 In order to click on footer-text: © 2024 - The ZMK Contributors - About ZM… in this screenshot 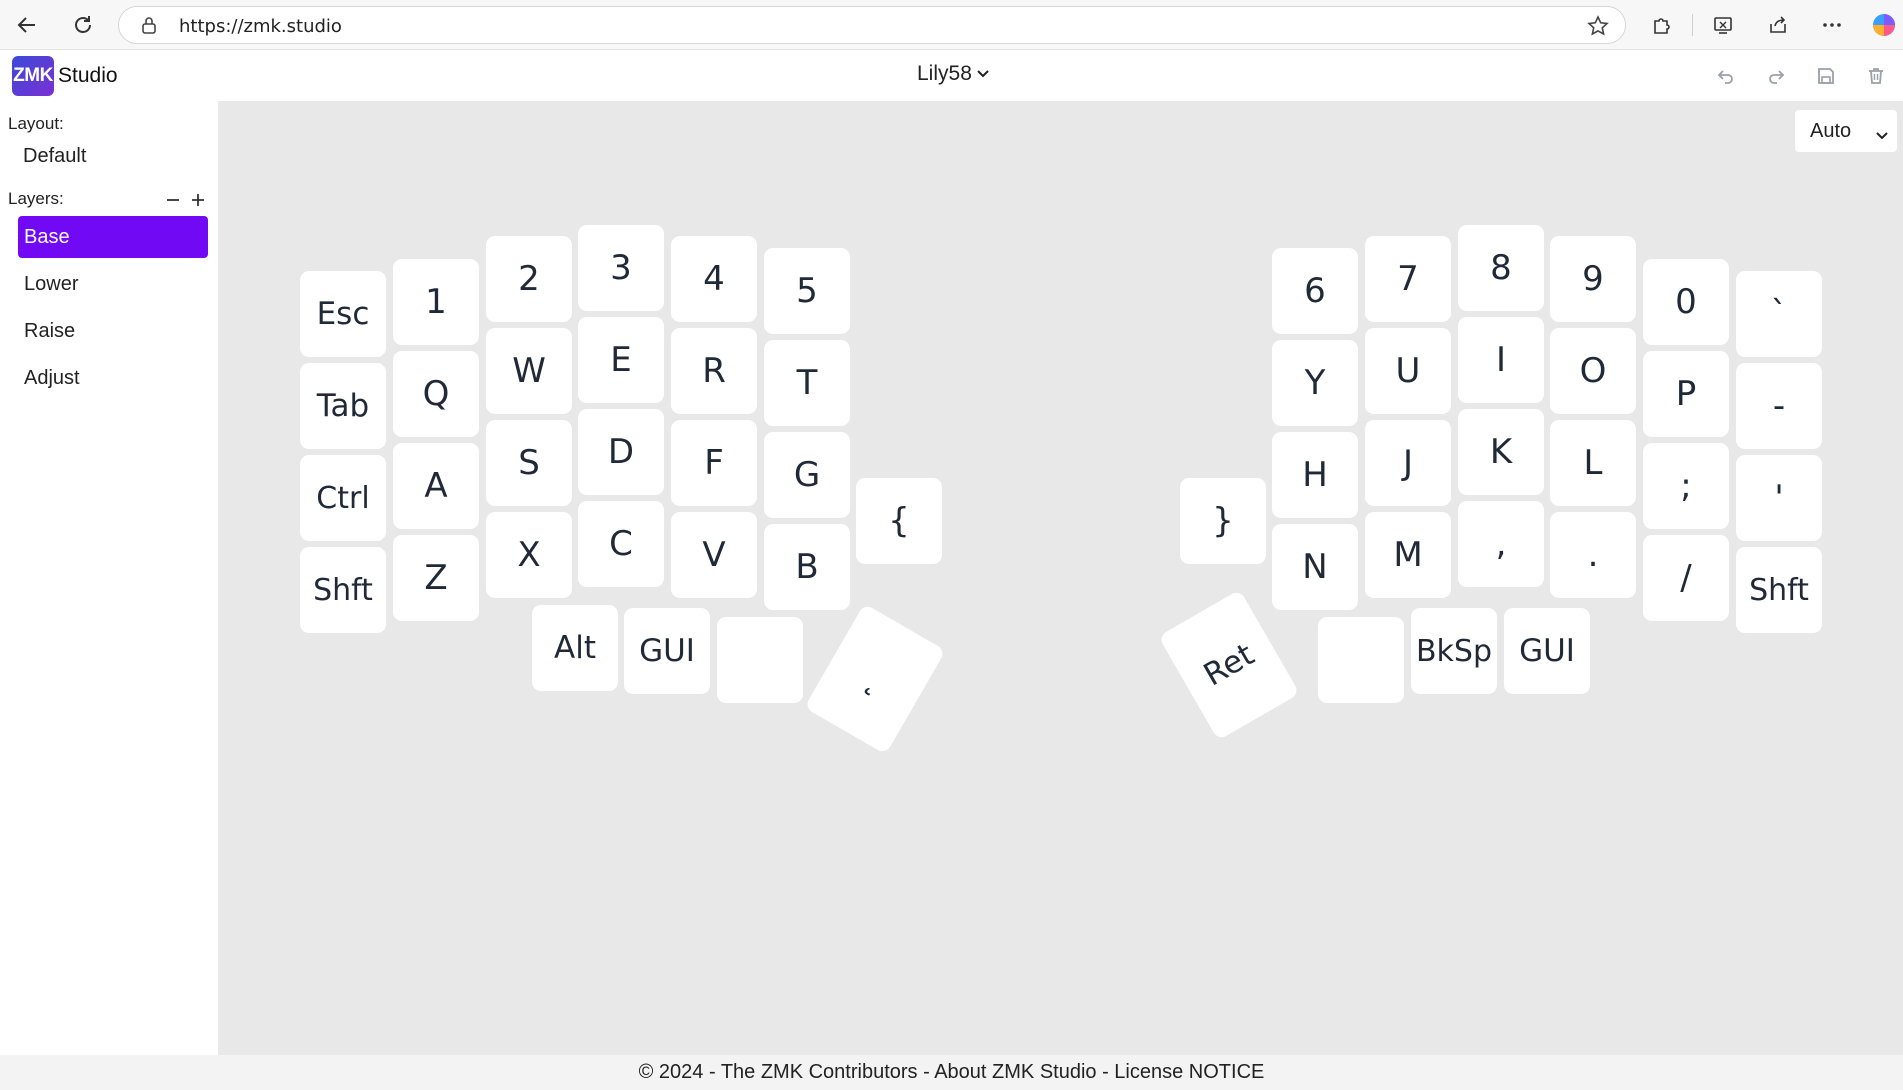, I will do `click(951, 1072)`.